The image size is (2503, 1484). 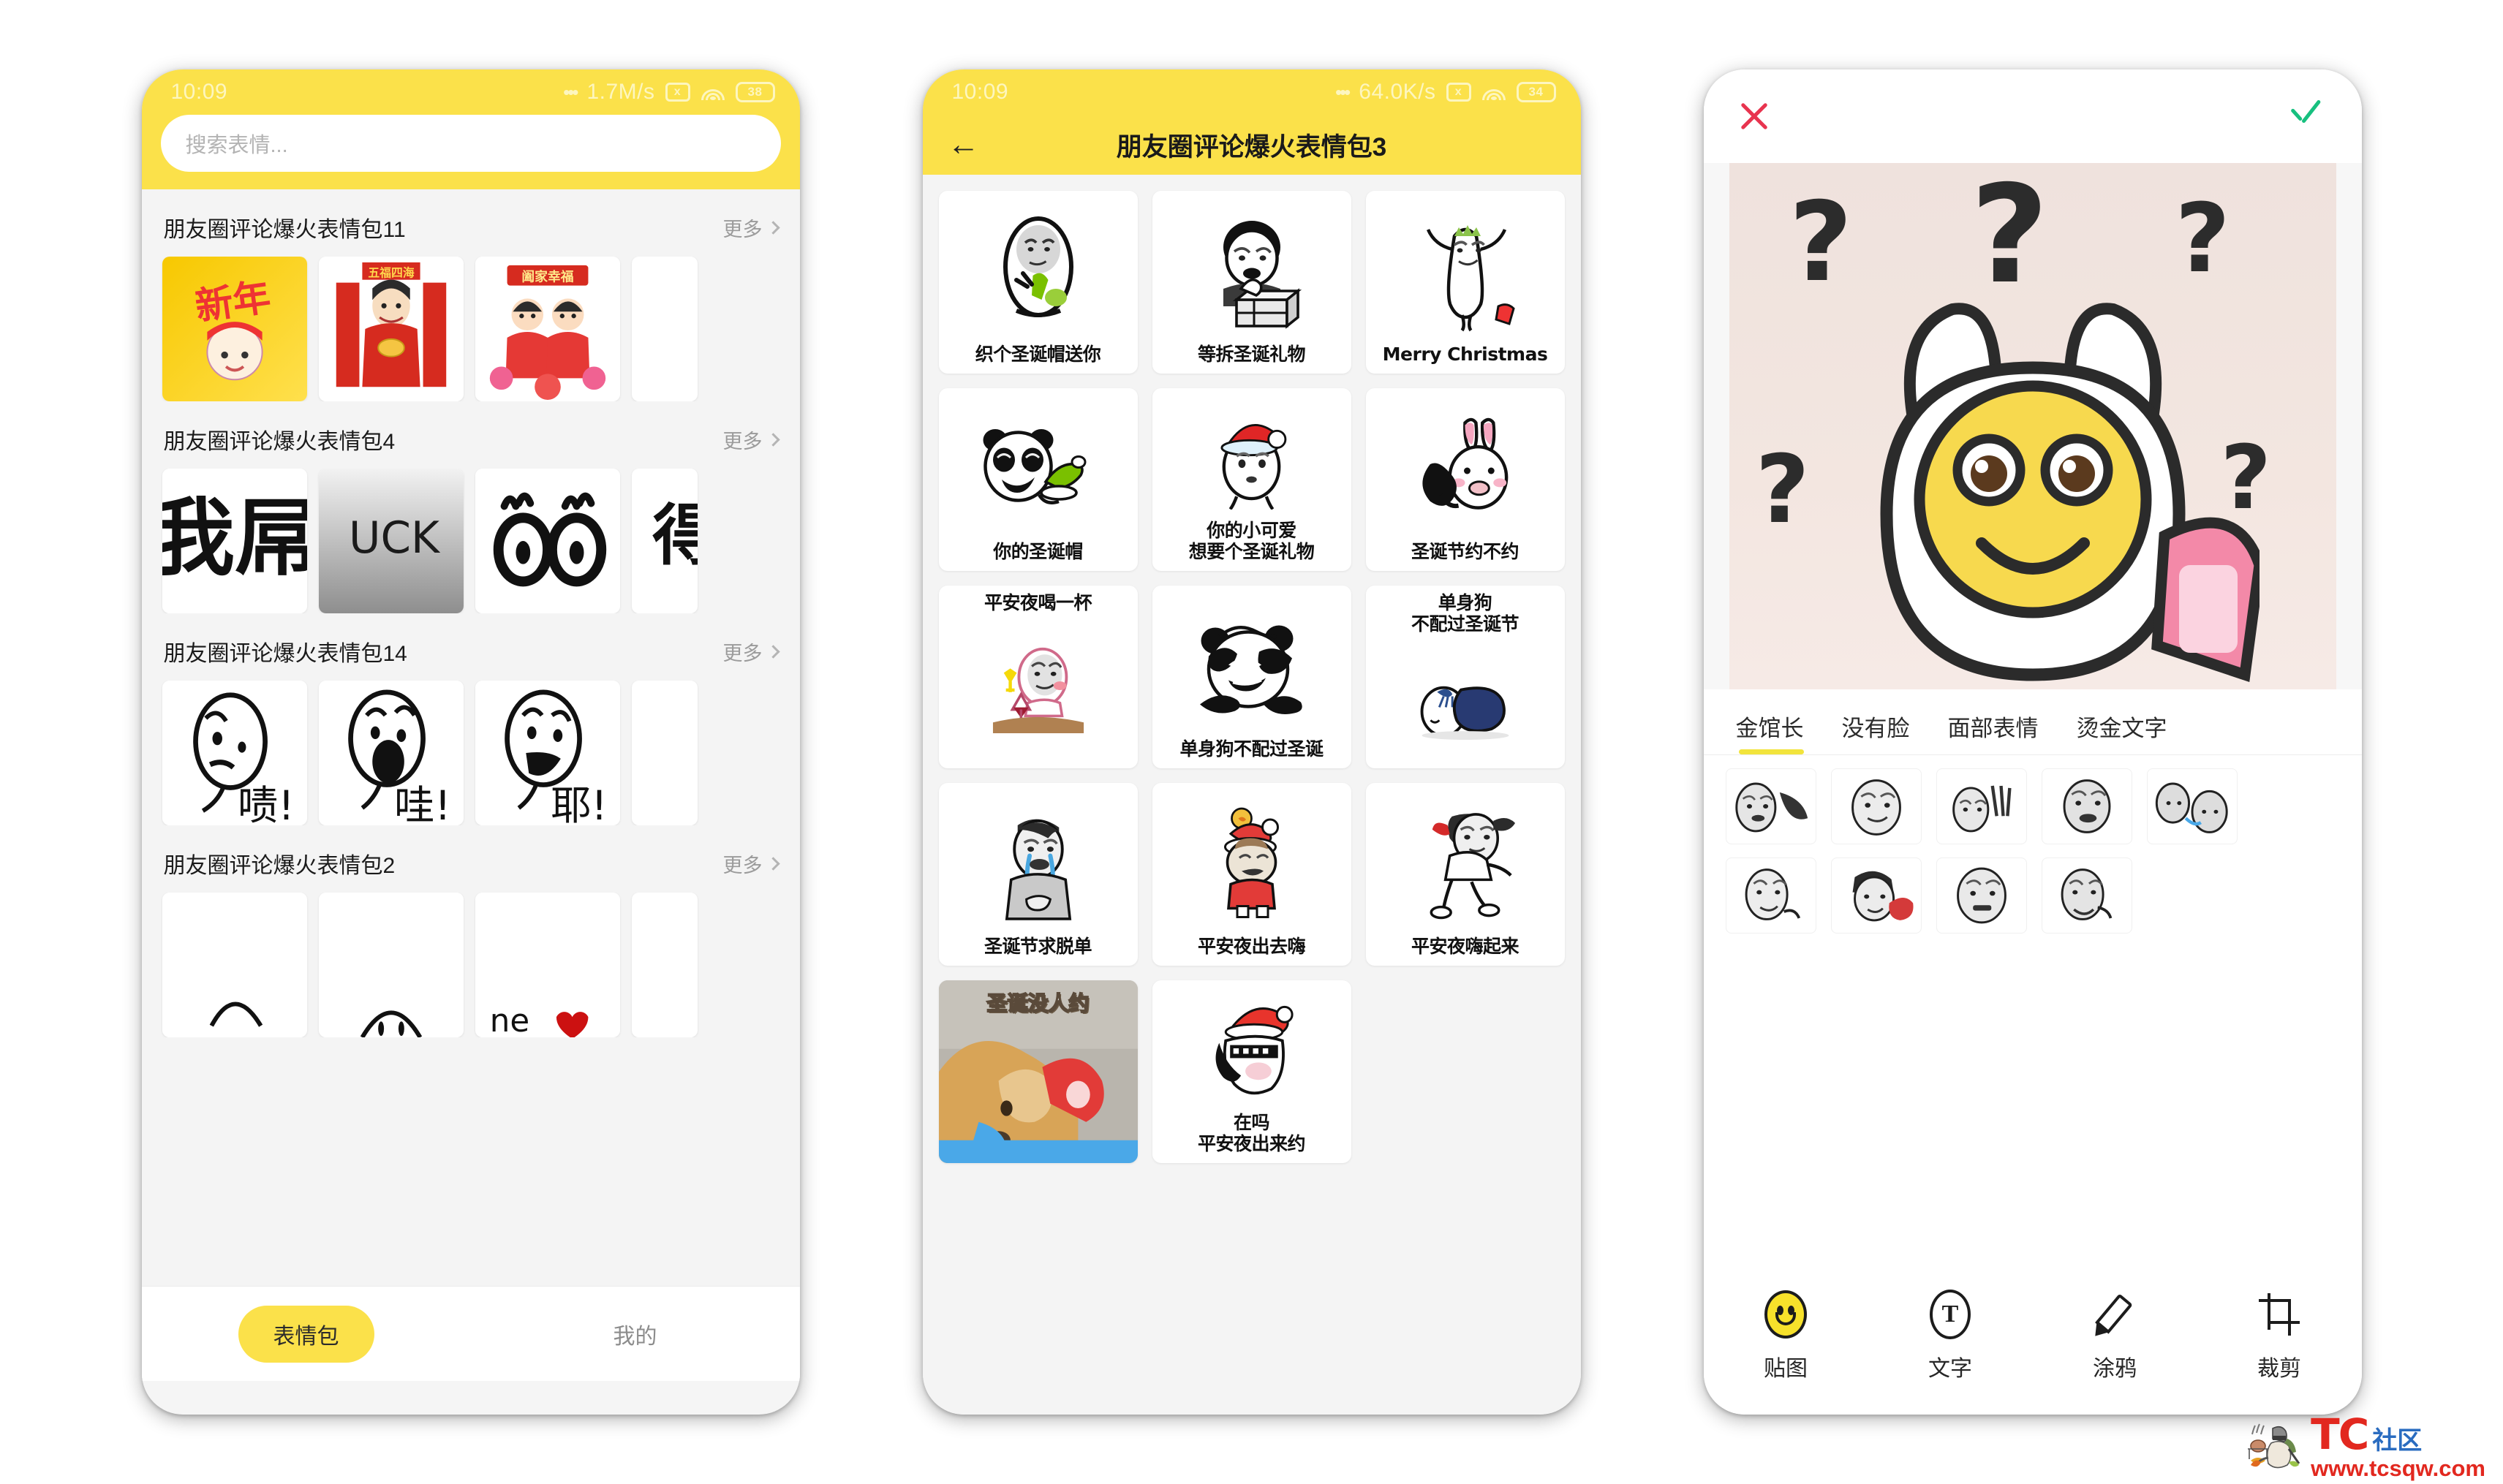 I want to click on sticker-row: 新年 五福四海 阖家幸福, so click(x=471, y=329).